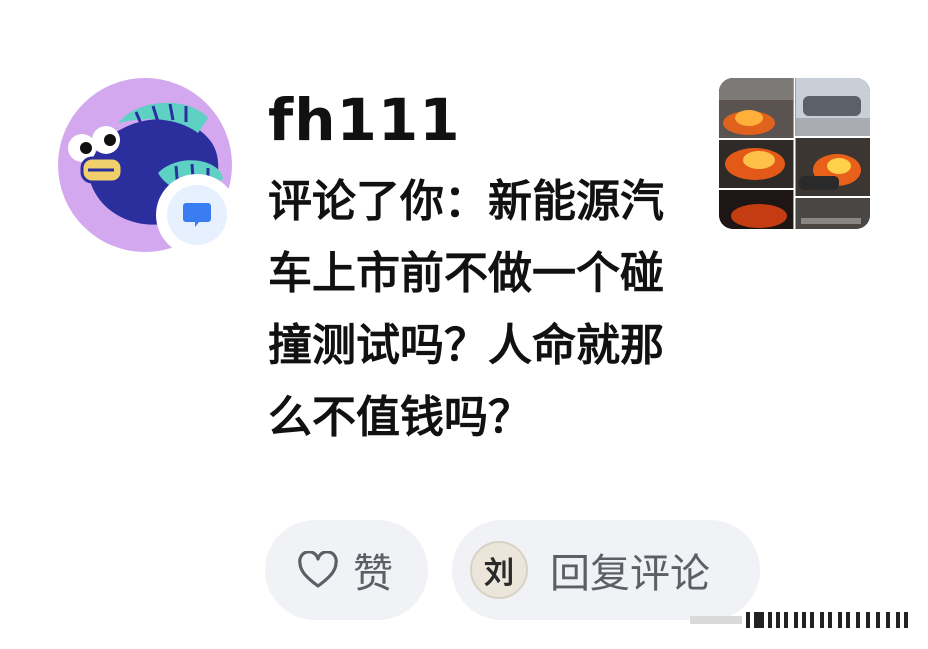  I want to click on heart-outline-icon, so click(318, 569).